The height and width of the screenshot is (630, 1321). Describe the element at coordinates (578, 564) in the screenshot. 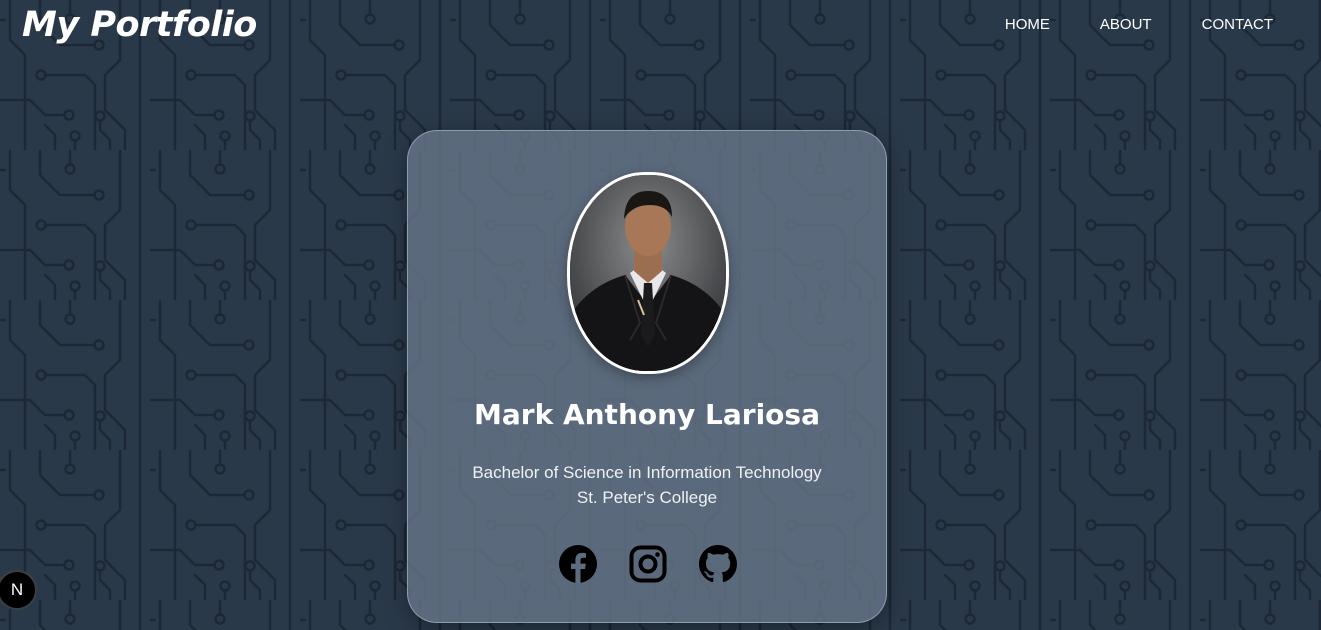

I see `facebook-icon` at that location.